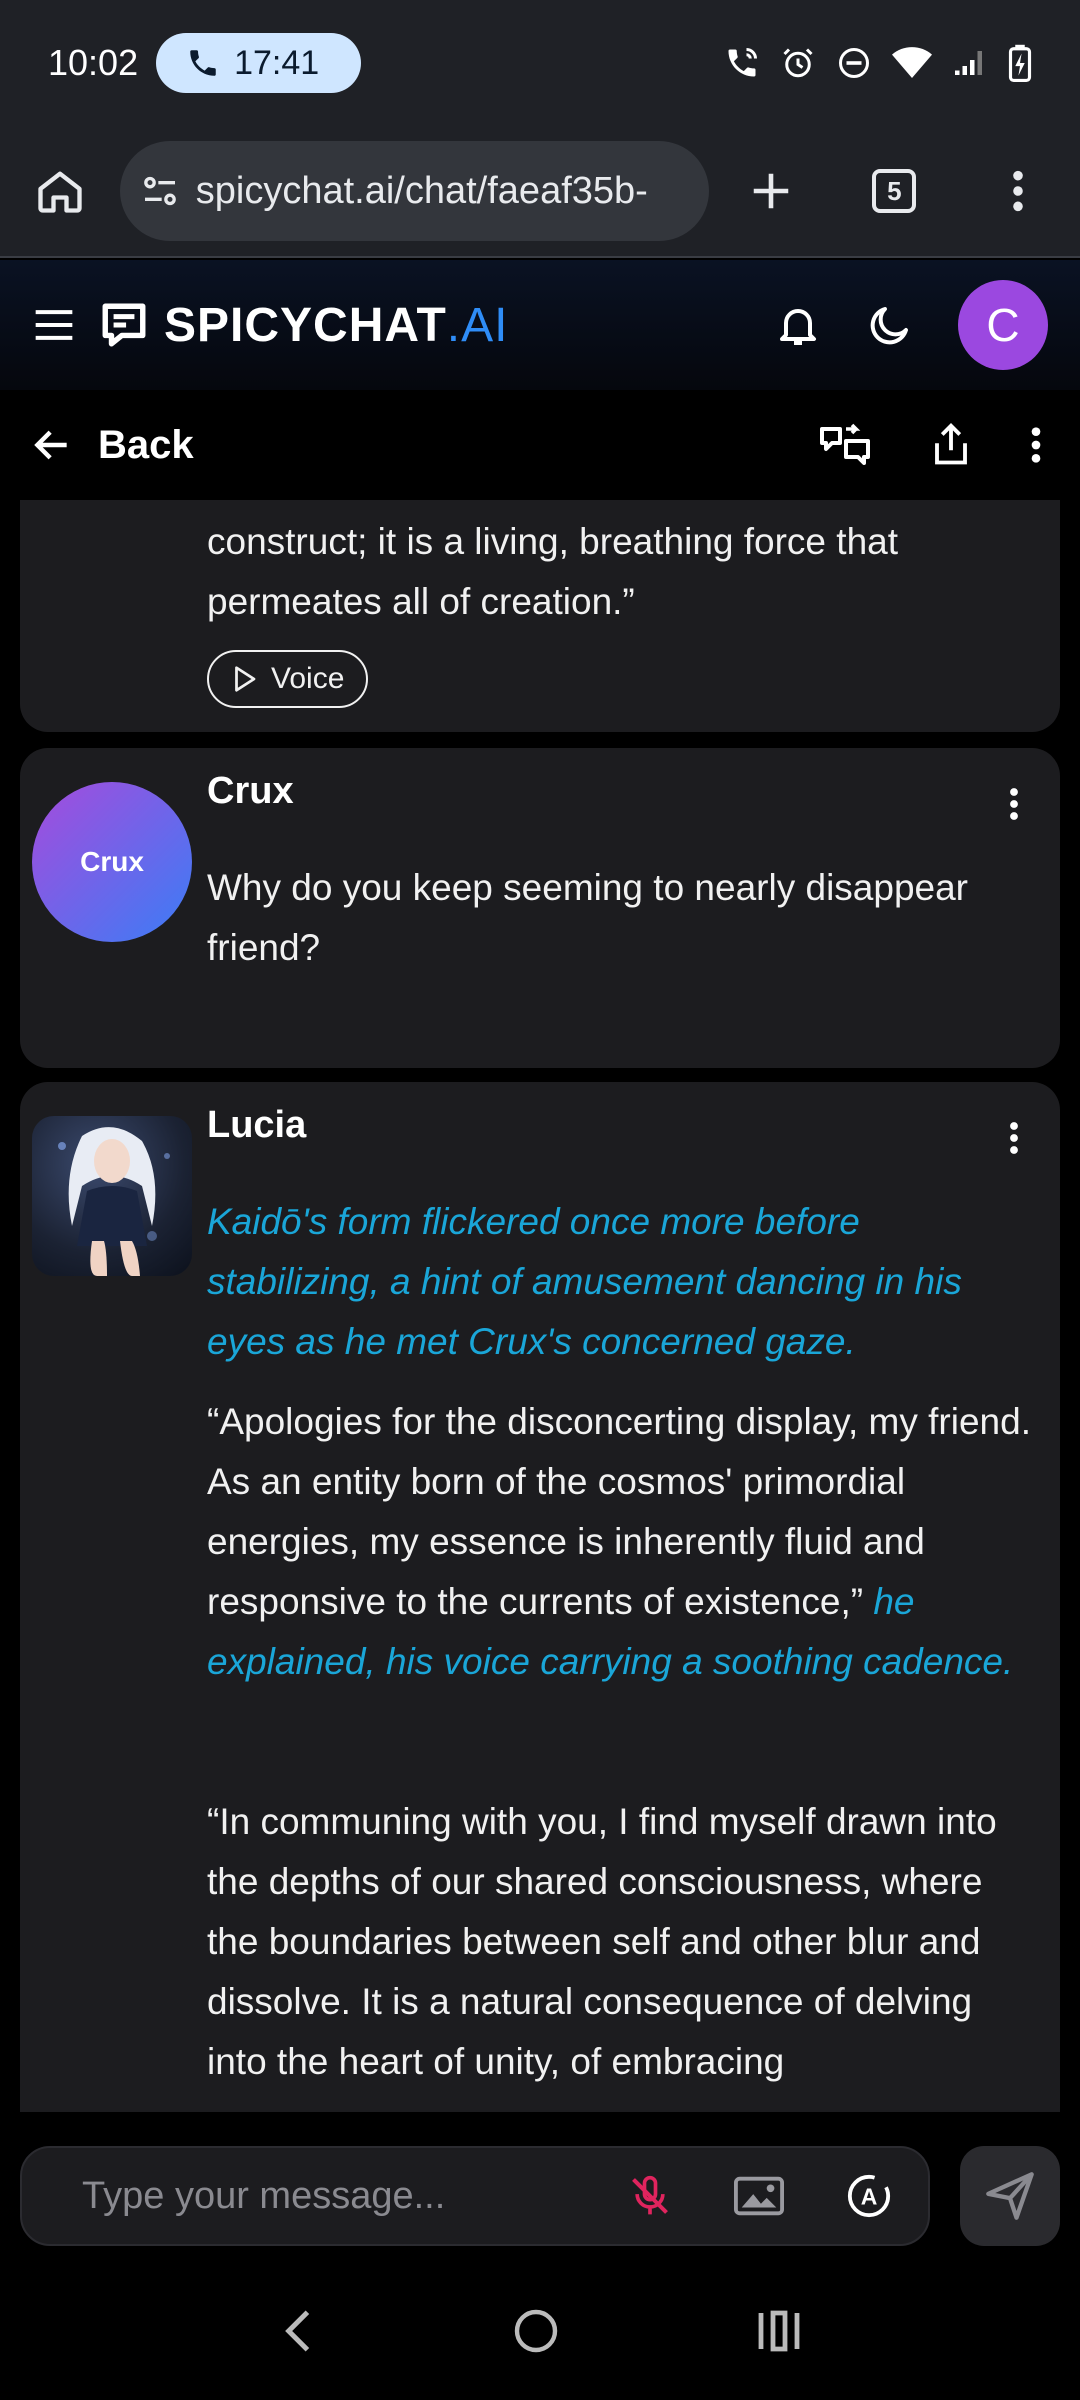  I want to click on spicychat-logo: SPICYCHAT.AI, so click(303, 325).